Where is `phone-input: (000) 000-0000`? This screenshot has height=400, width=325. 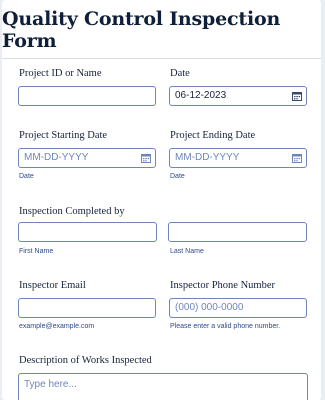
phone-input: (000) 000-0000 is located at coordinates (238, 308).